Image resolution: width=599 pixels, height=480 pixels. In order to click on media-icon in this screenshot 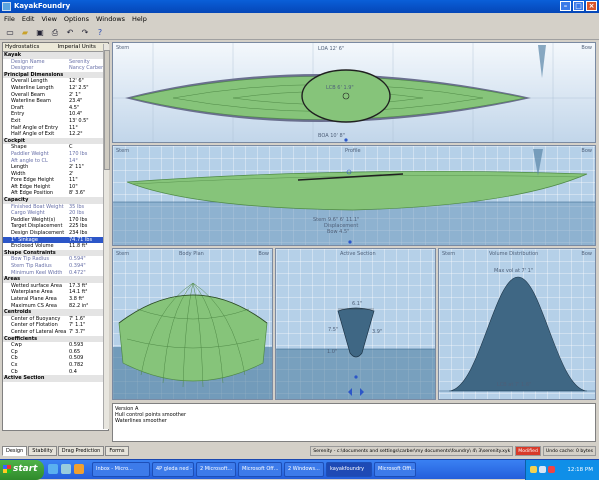, I will do `click(79, 469)`.